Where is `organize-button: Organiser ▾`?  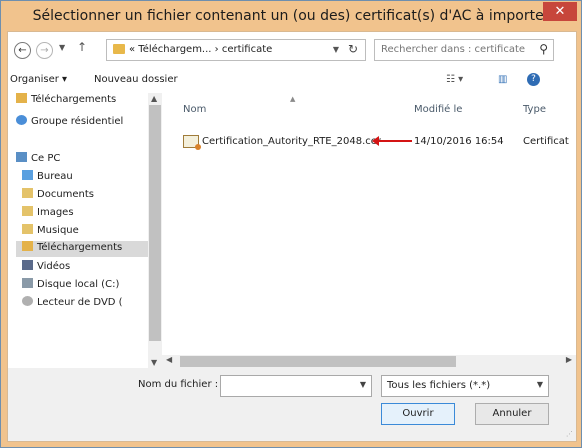
organize-button: Organiser ▾ is located at coordinates (38, 79).